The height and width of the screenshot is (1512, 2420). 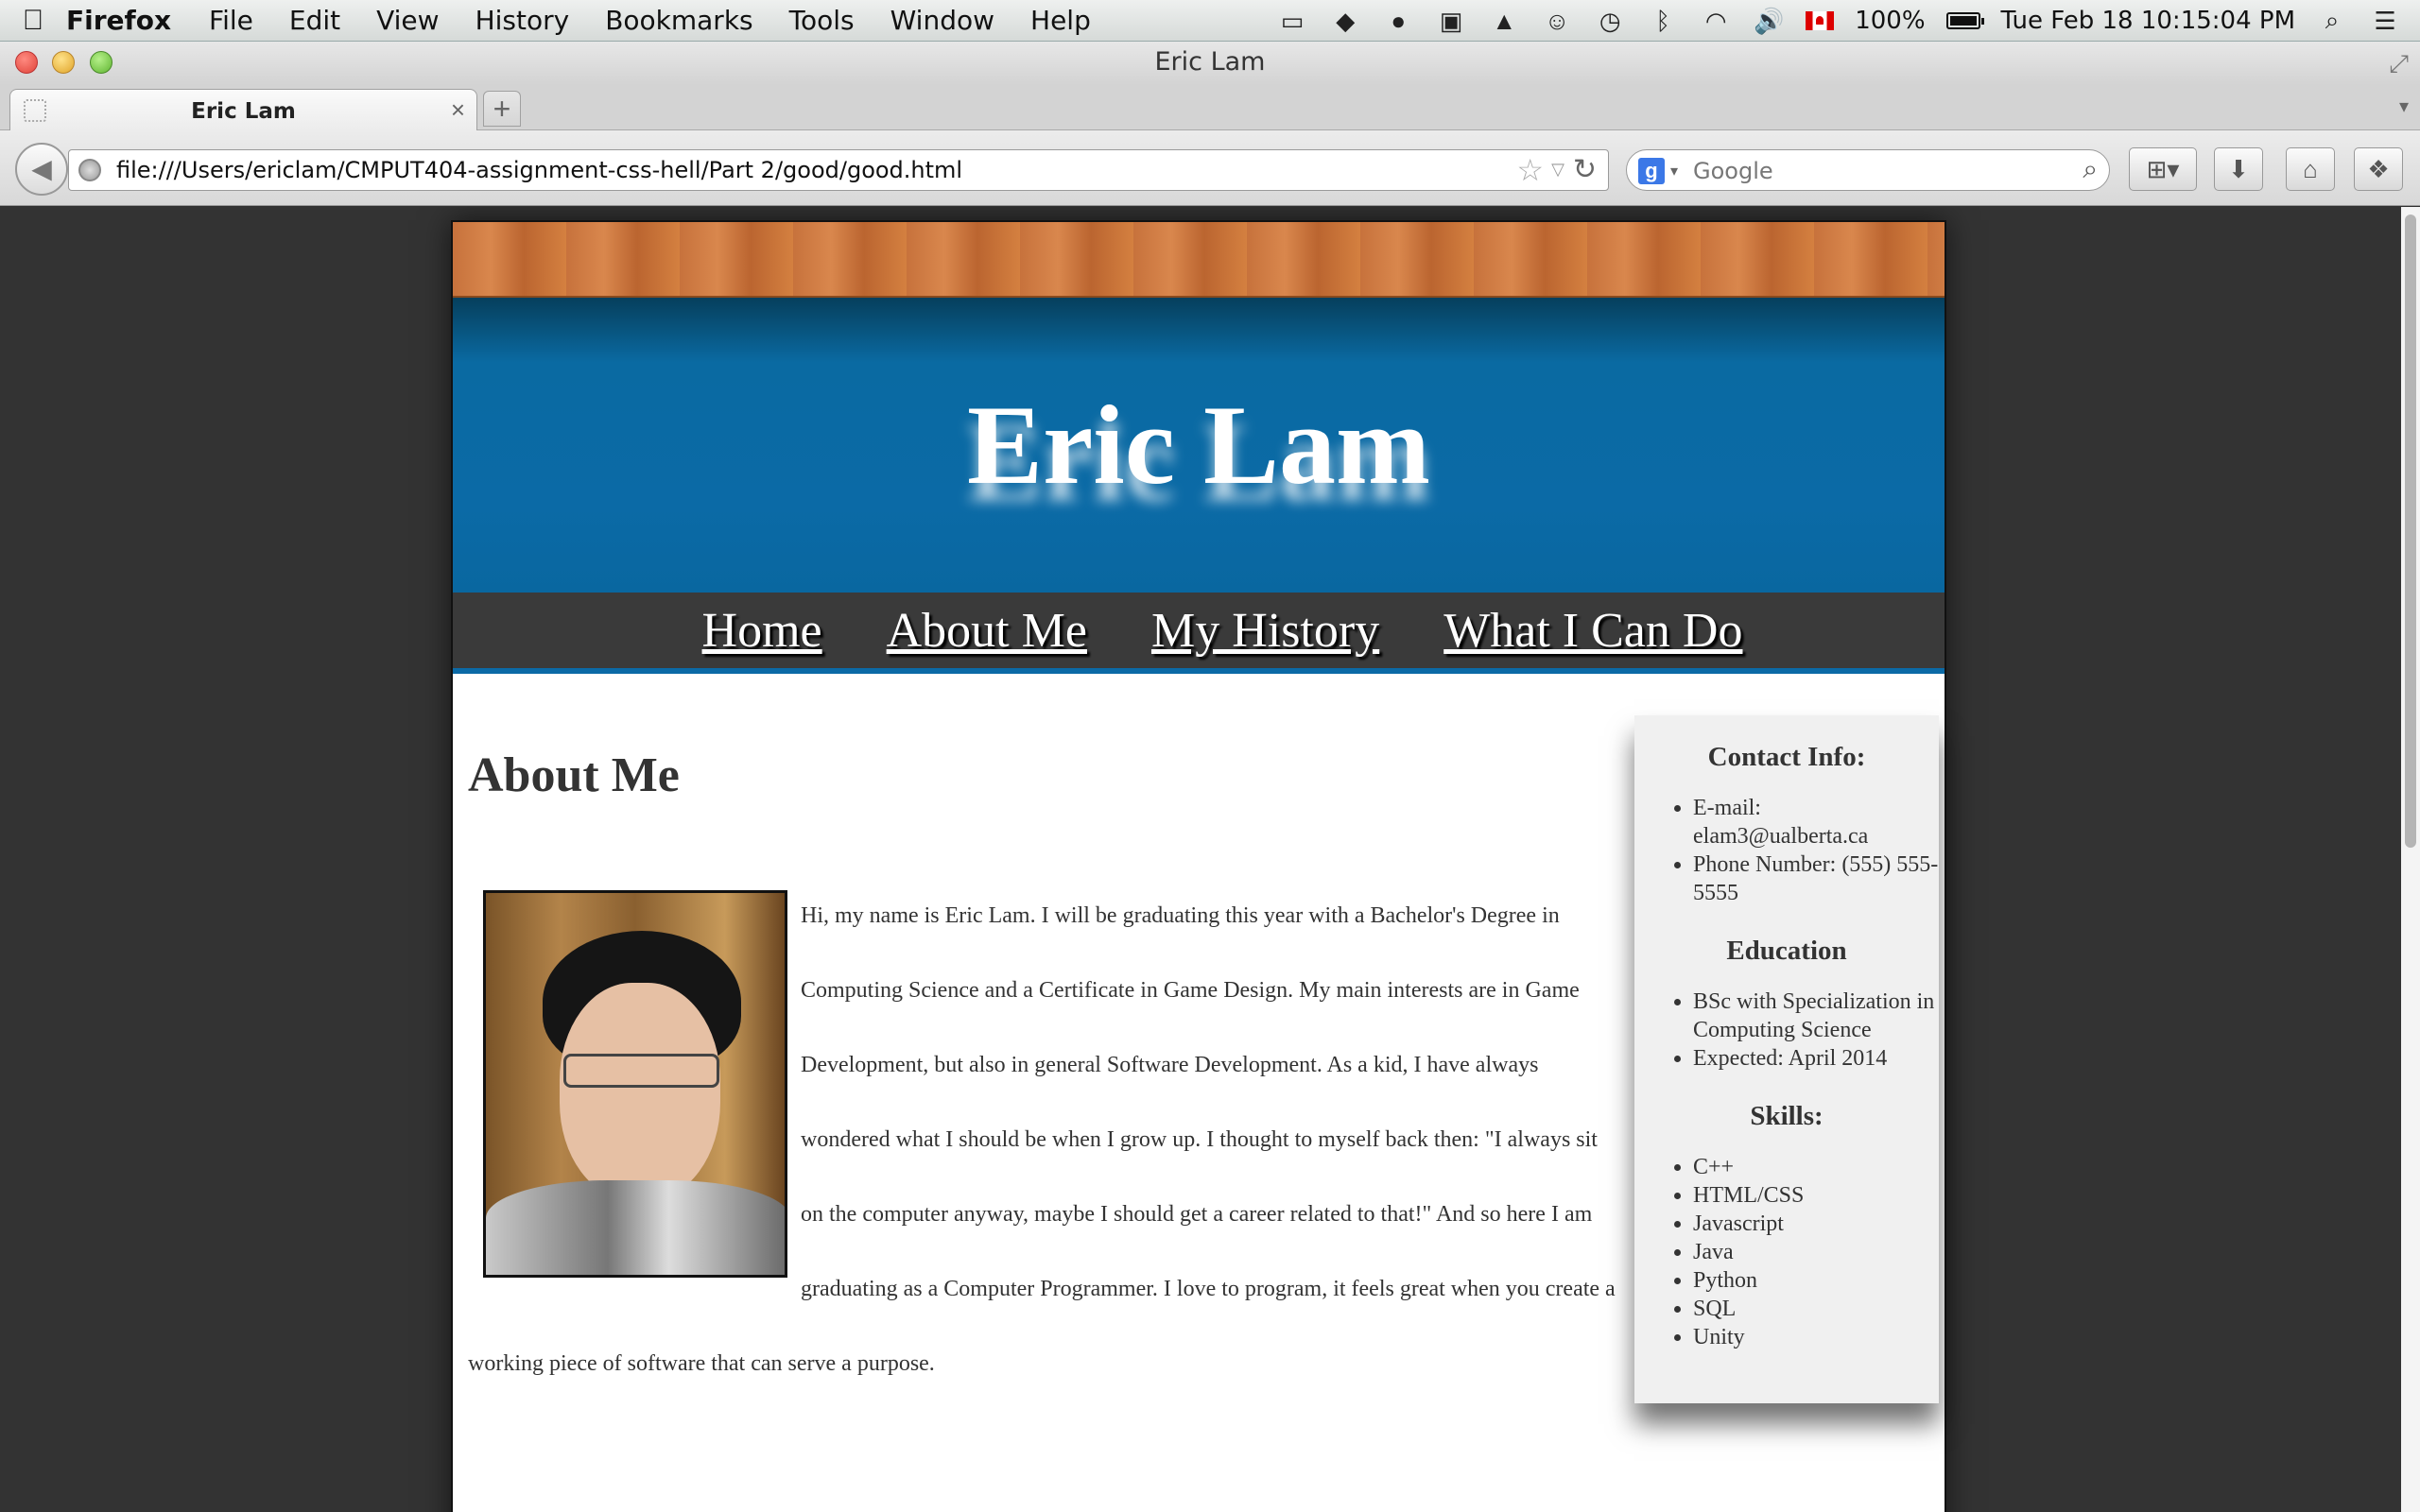 I want to click on skill-item: Java, so click(x=1816, y=1252).